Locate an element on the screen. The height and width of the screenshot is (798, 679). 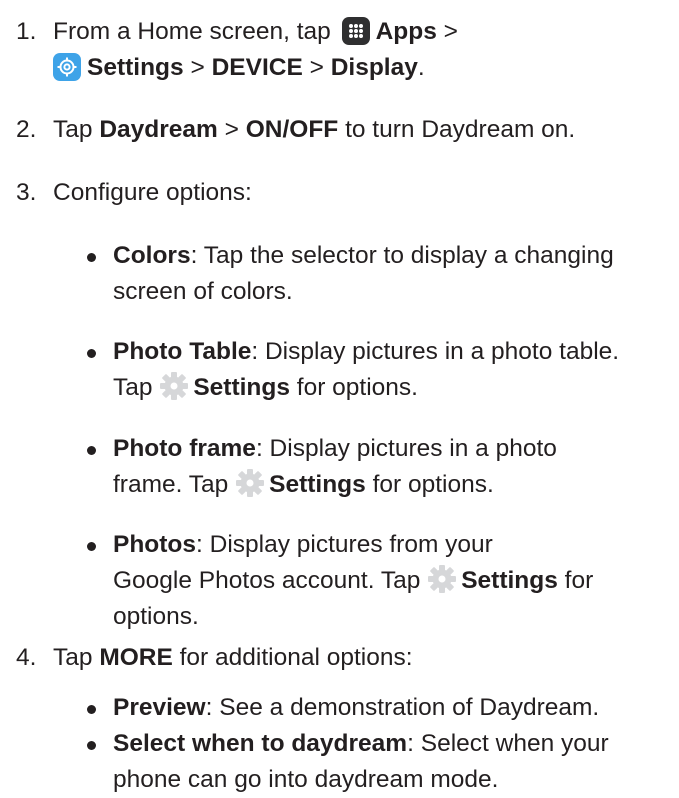
option-term: Photo Table is located at coordinates (182, 351).